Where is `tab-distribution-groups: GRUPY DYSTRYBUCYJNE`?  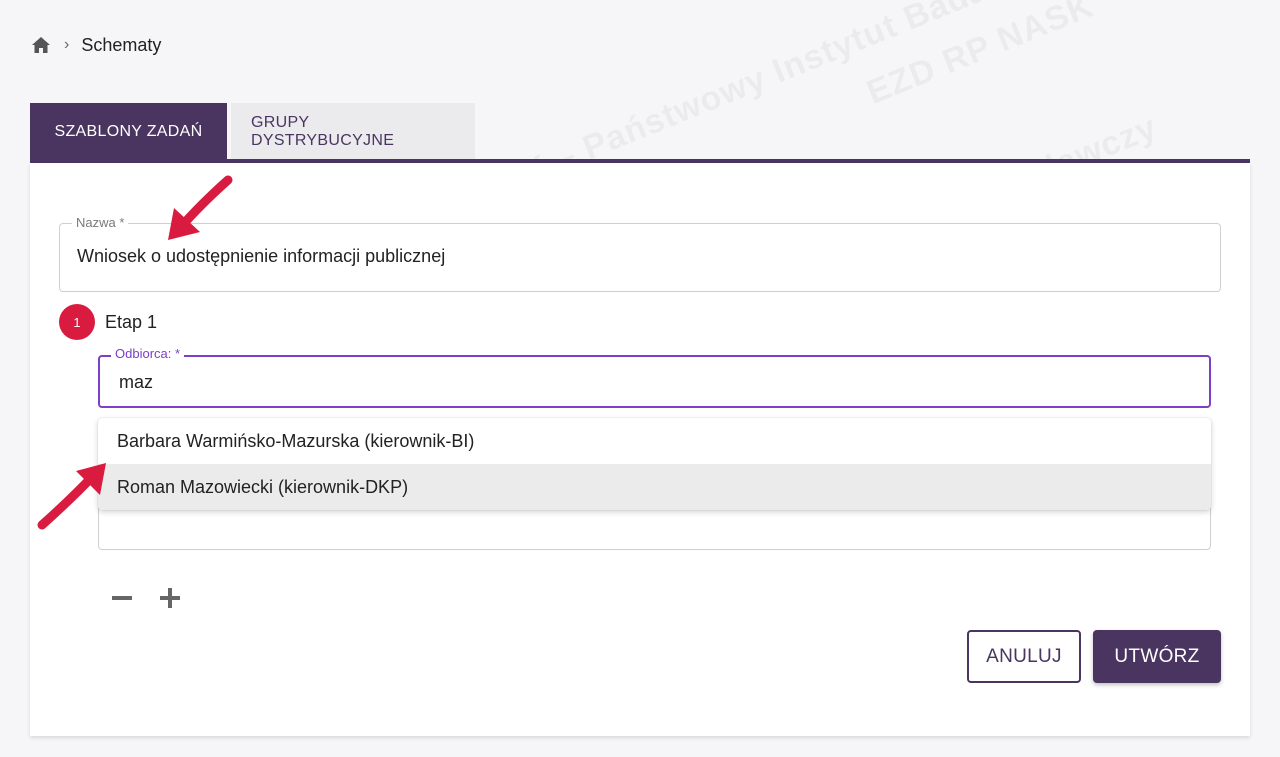
tab-distribution-groups: GRUPY DYSTRYBUCYJNE is located at coordinates (353, 131).